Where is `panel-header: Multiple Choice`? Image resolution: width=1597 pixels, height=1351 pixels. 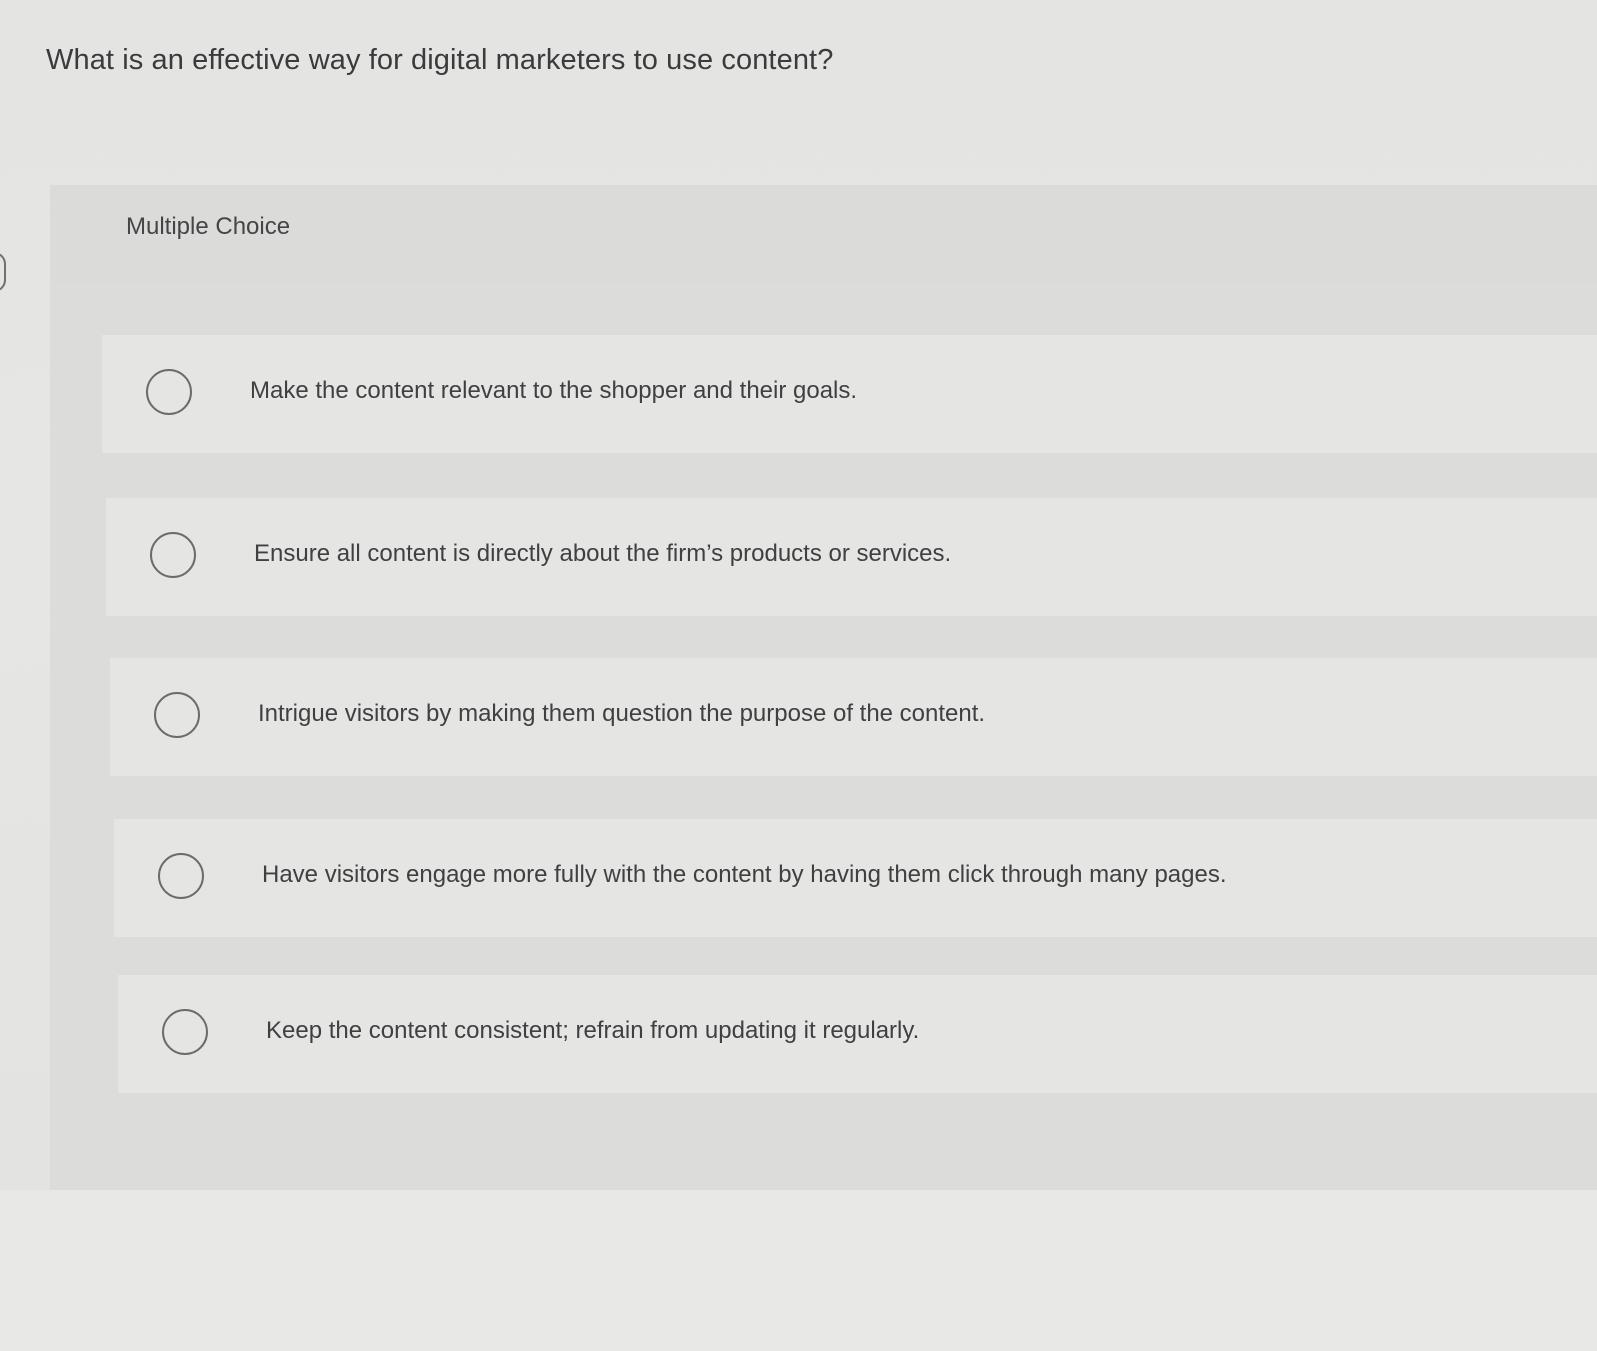
panel-header: Multiple Choice is located at coordinates (823, 234).